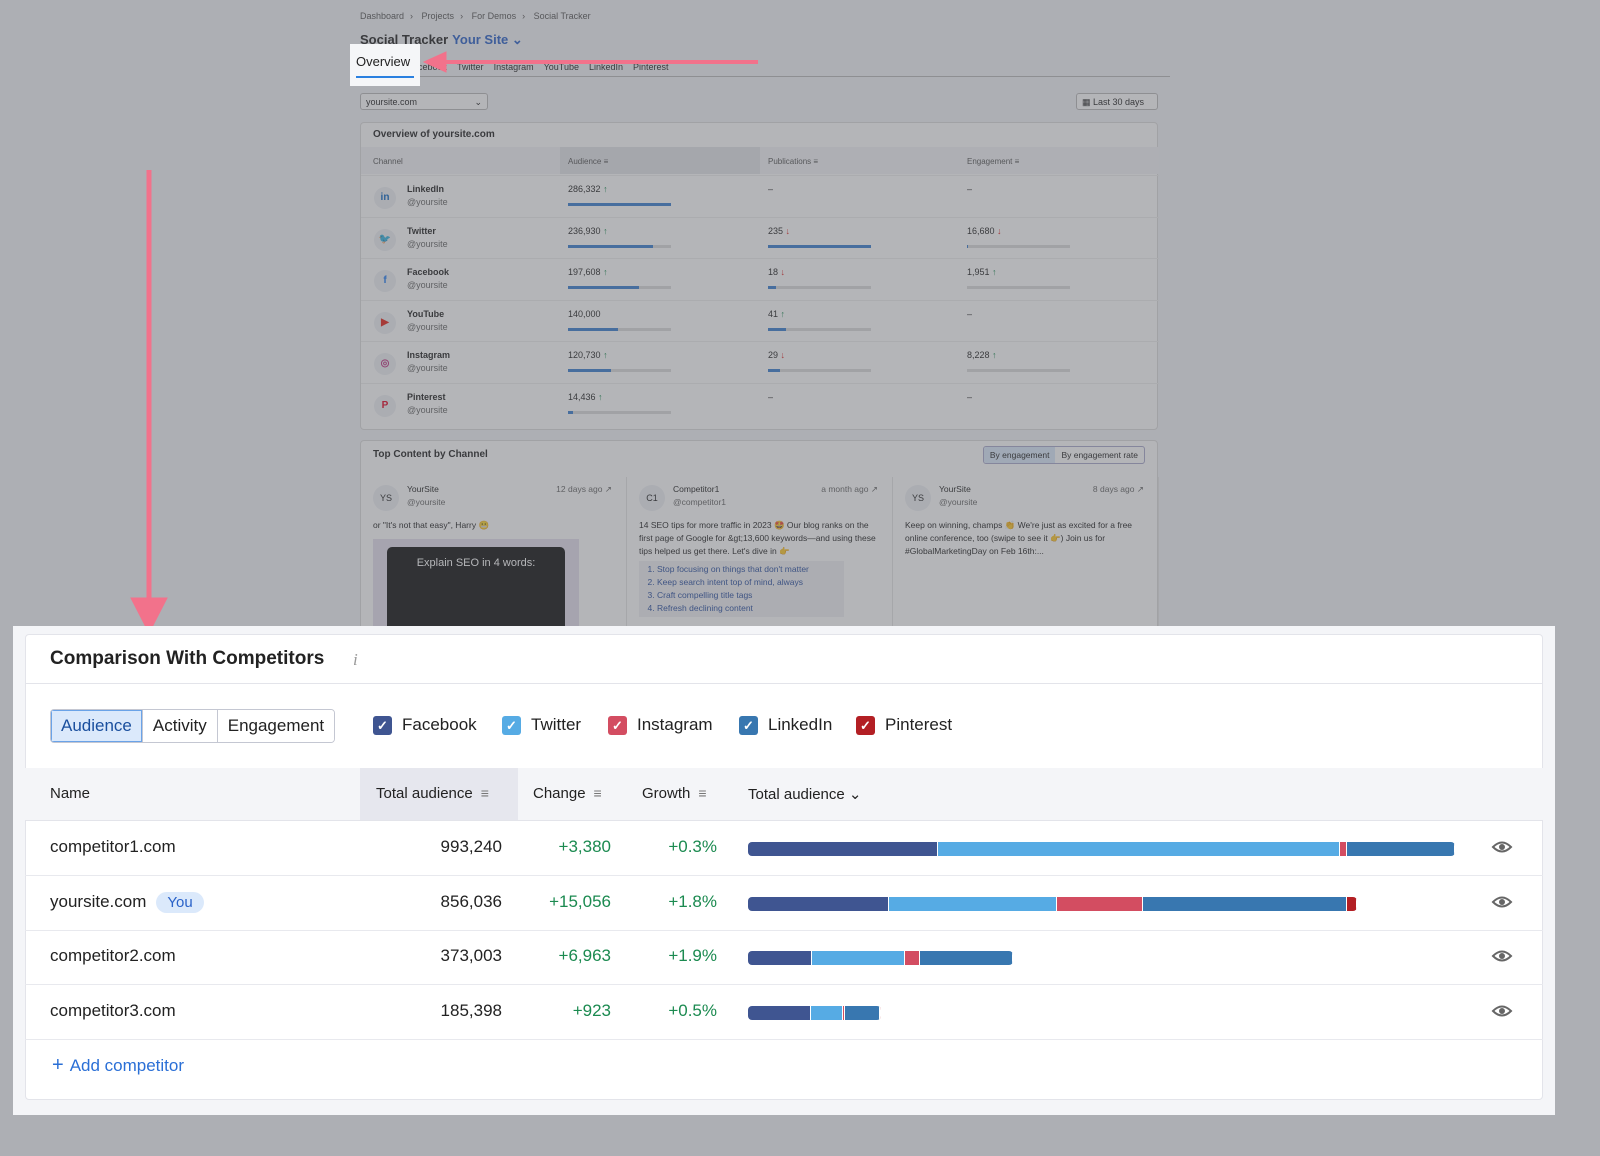 Image resolution: width=1600 pixels, height=1156 pixels. I want to click on checkbox-instagram: ✓ Instagram, so click(660, 725).